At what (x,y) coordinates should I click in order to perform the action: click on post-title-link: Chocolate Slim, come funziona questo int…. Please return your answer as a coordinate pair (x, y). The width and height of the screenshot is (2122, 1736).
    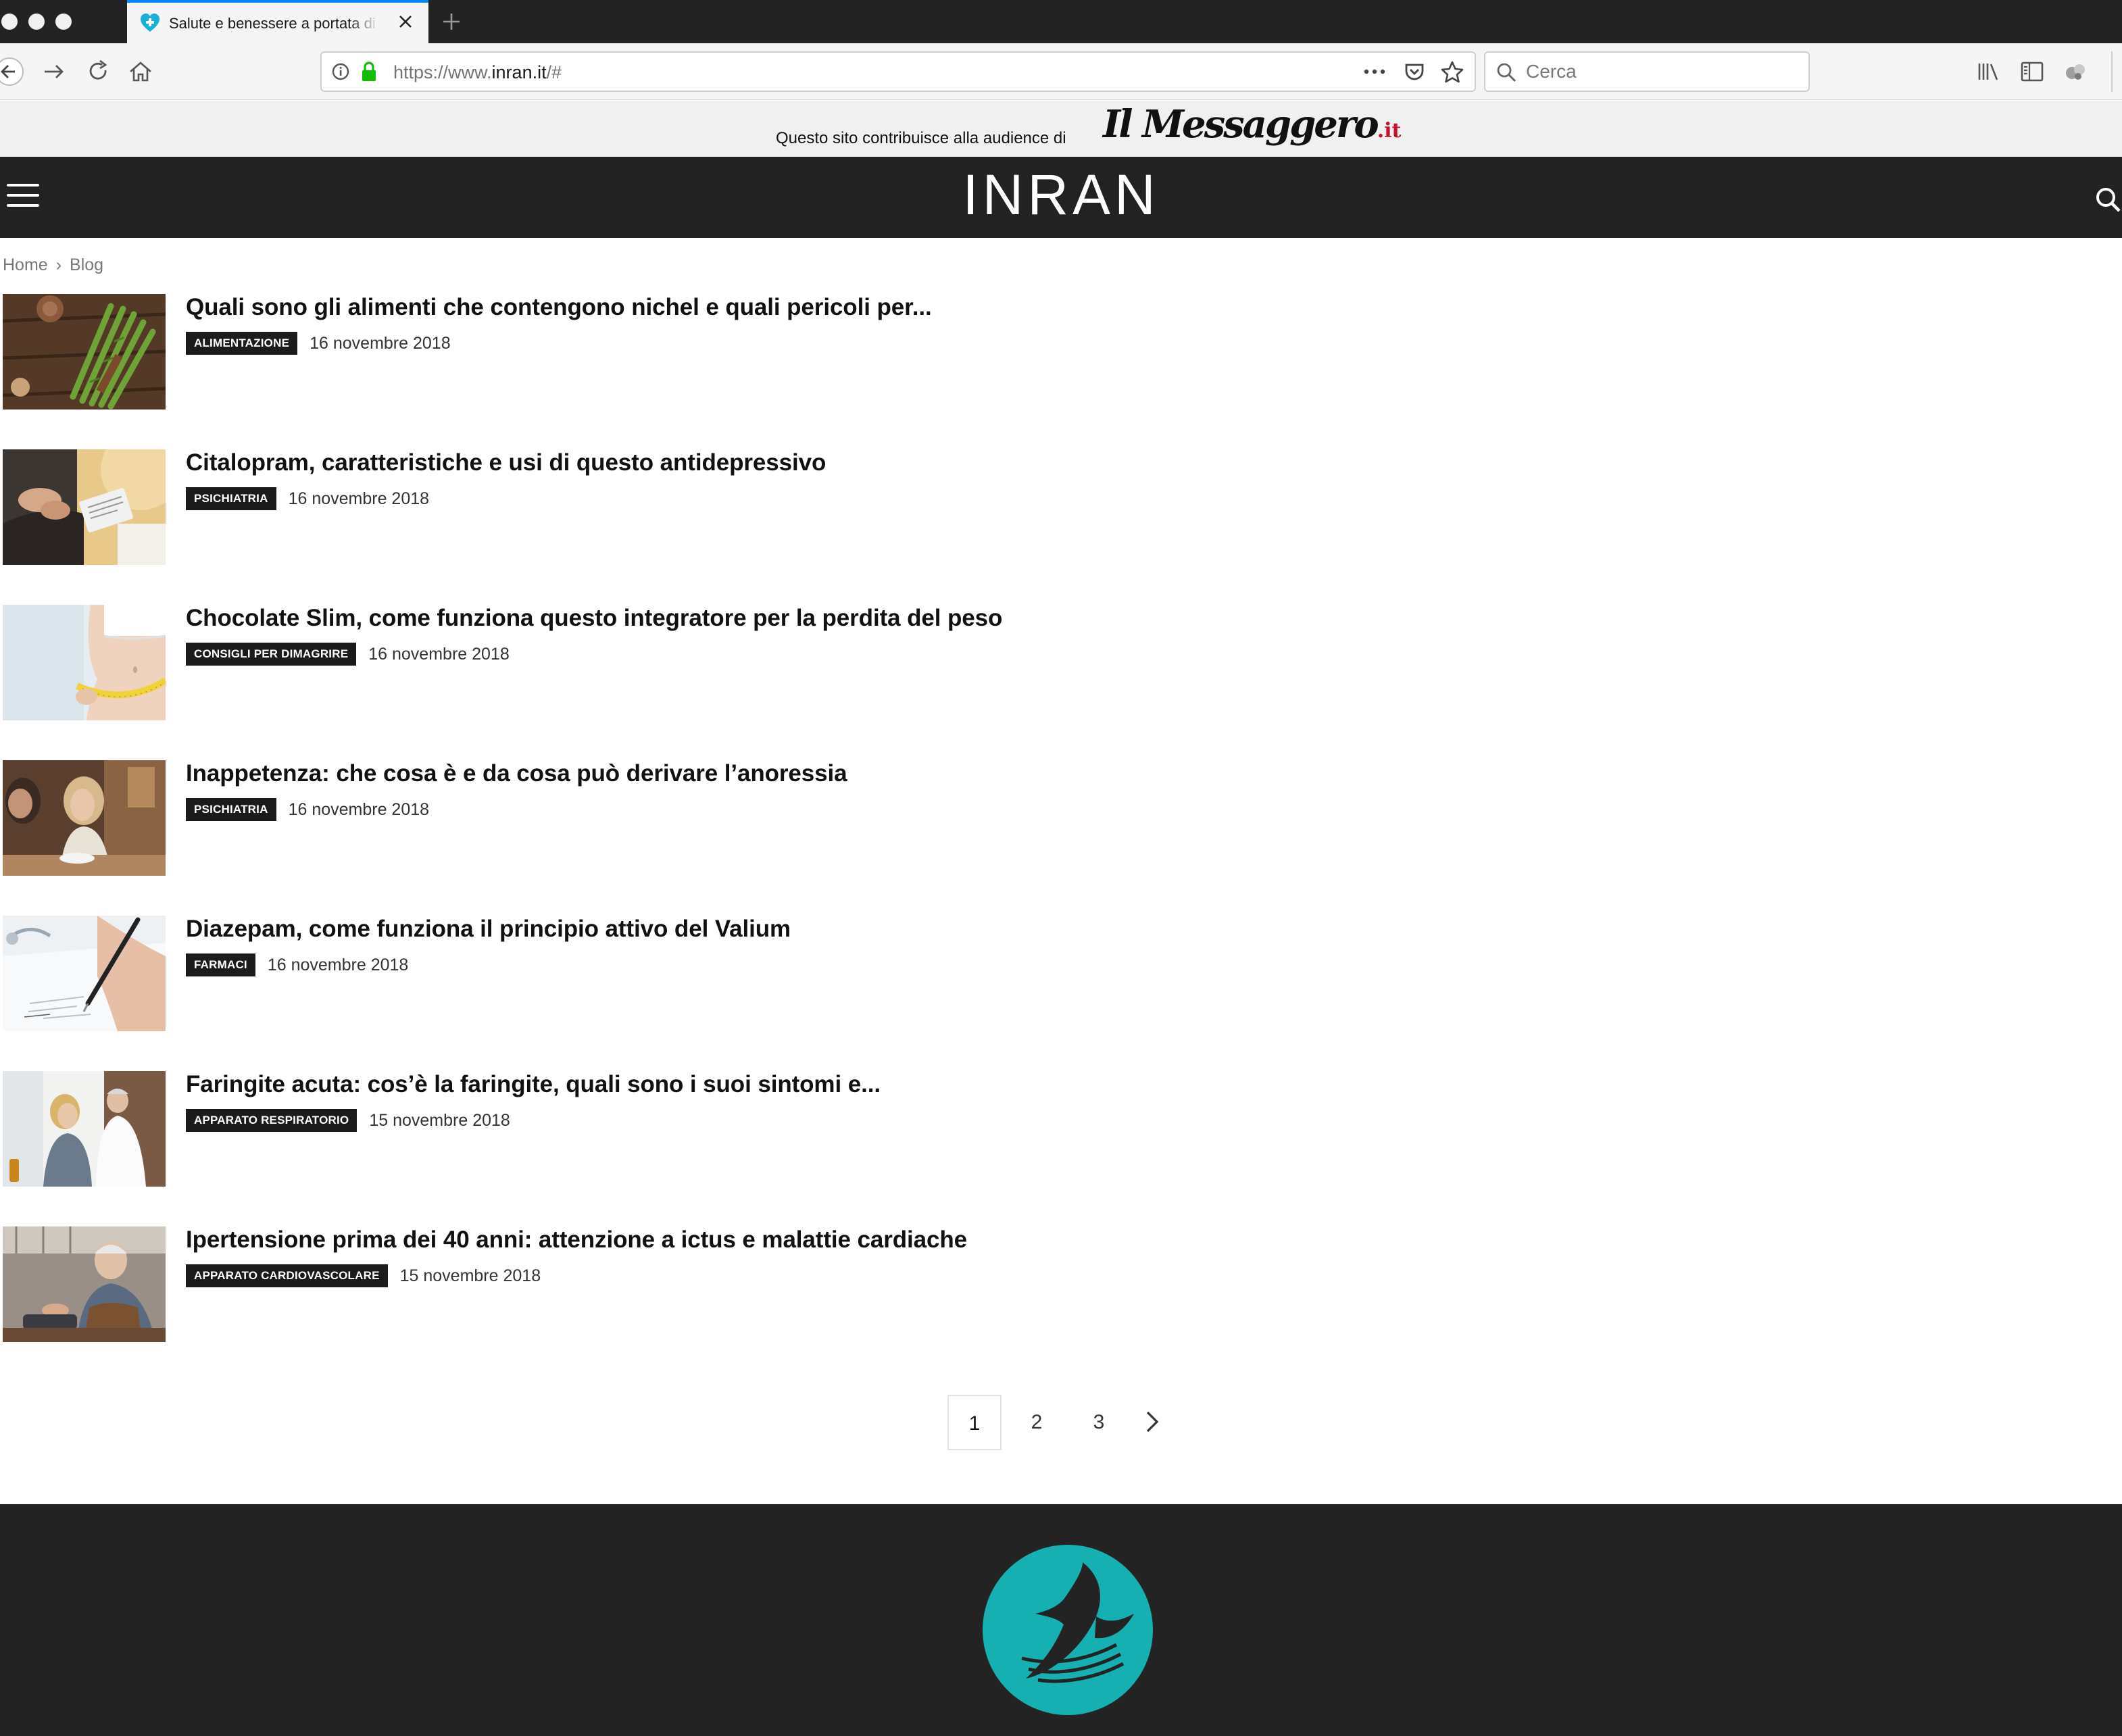
    Looking at the image, I should click on (594, 618).